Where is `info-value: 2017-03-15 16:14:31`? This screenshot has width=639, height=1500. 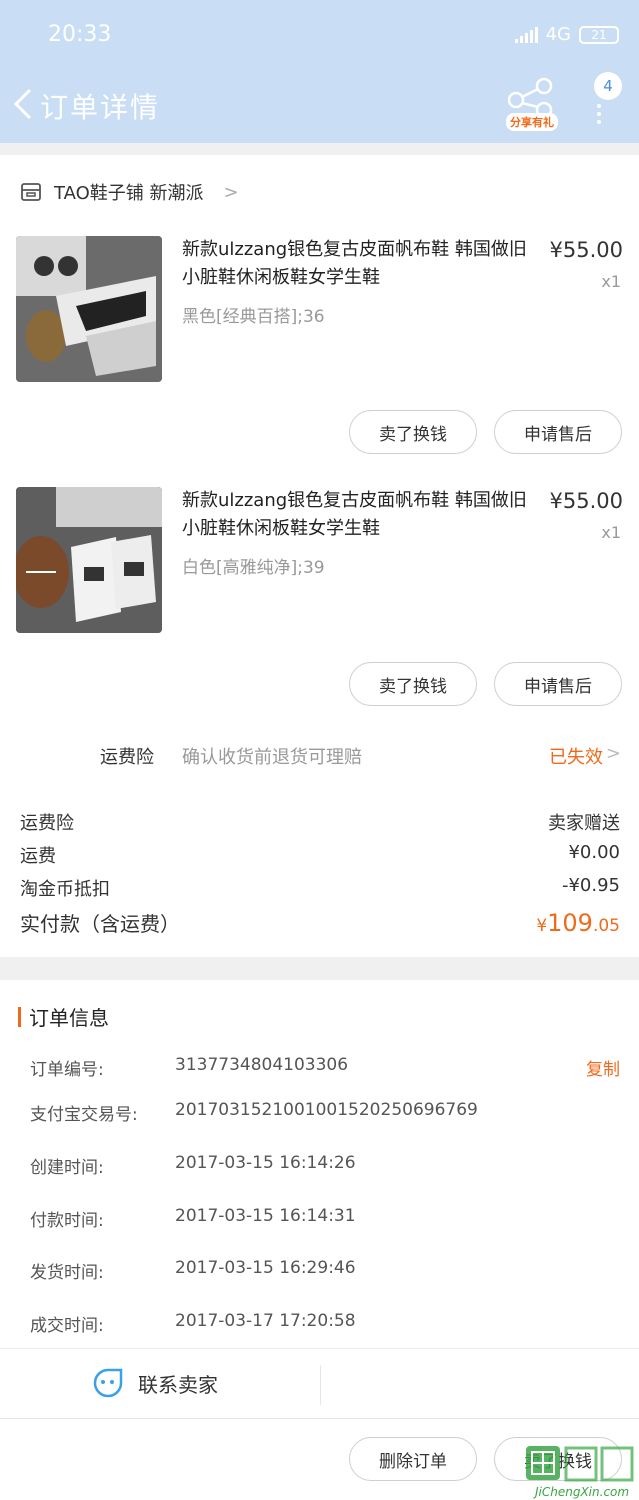 info-value: 2017-03-15 16:14:31 is located at coordinates (265, 1216).